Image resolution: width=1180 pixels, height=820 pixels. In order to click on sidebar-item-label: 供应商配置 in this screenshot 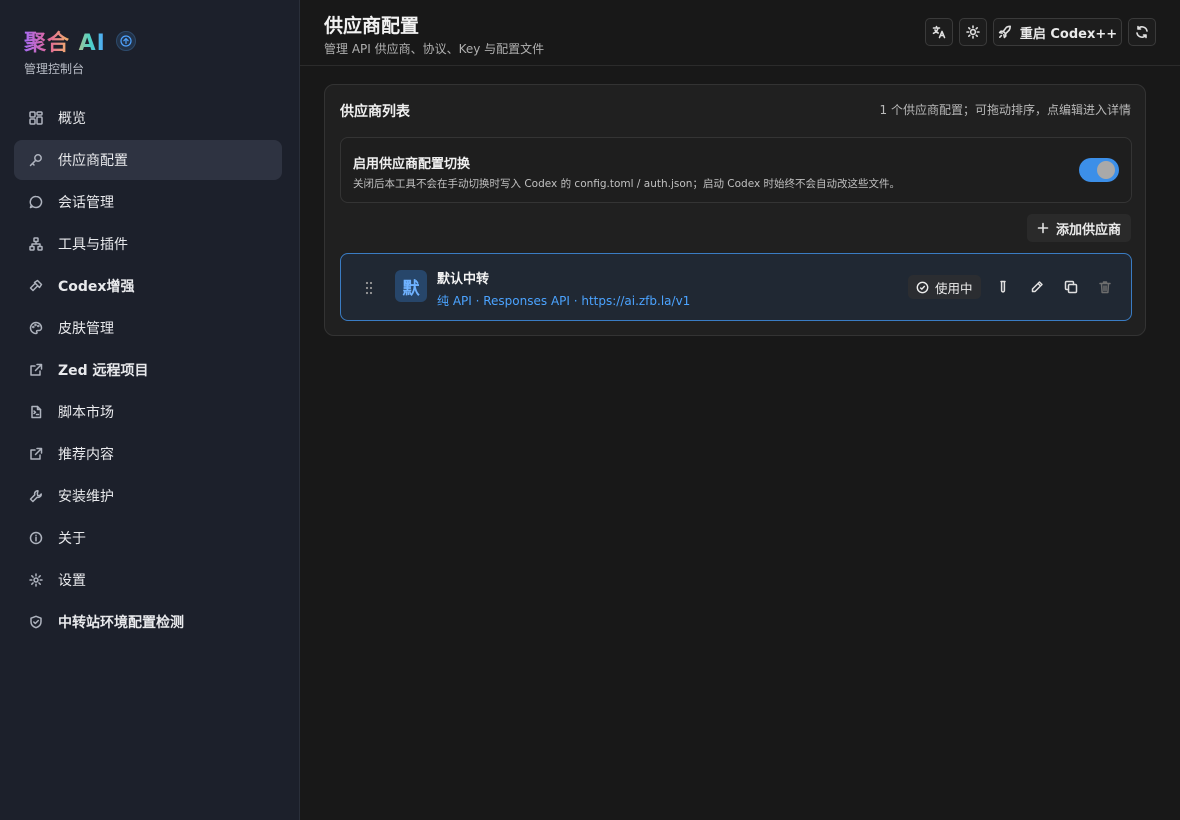, I will do `click(93, 161)`.